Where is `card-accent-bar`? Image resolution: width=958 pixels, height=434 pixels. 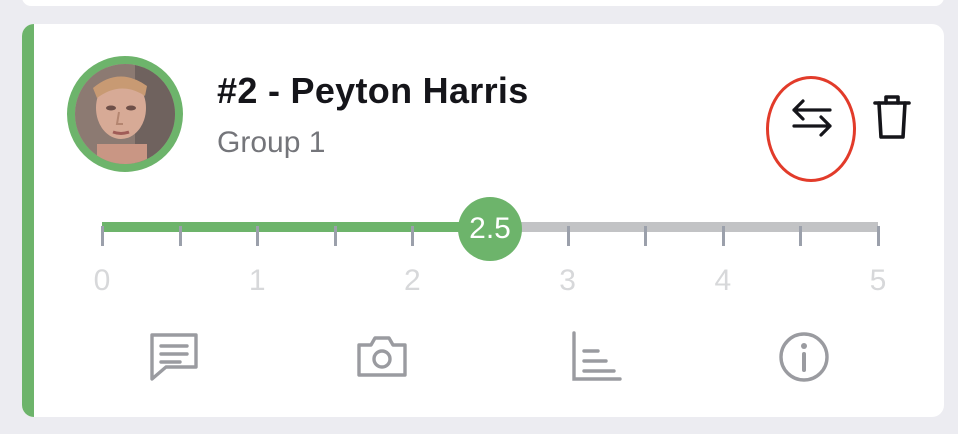
card-accent-bar is located at coordinates (28, 220).